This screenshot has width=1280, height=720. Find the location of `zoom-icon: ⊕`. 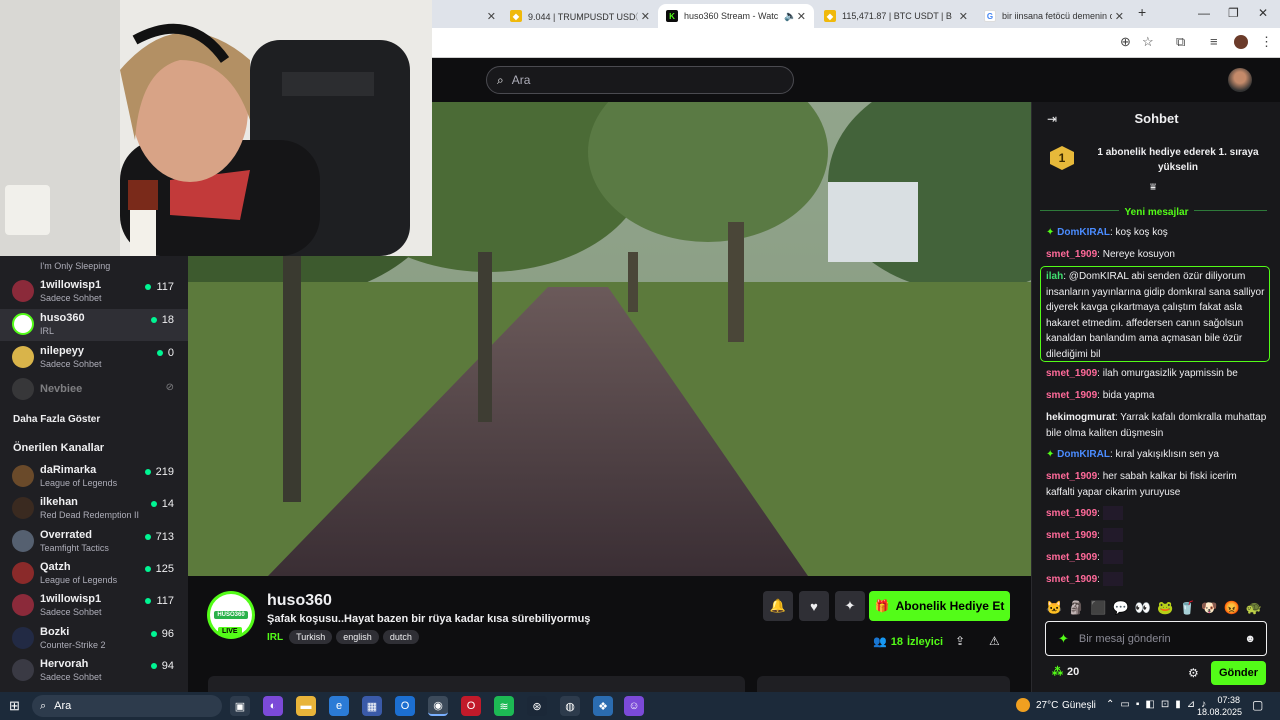

zoom-icon: ⊕ is located at coordinates (1125, 42).